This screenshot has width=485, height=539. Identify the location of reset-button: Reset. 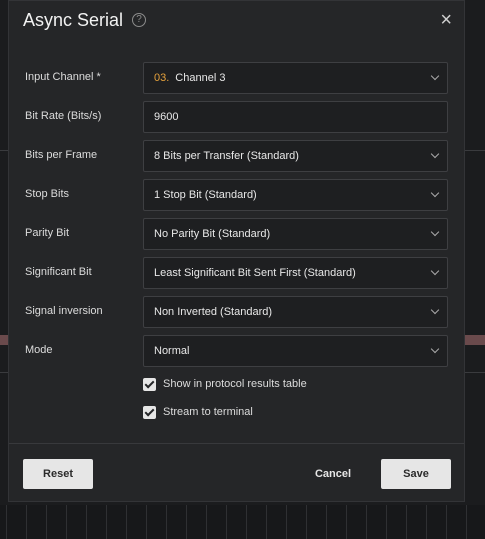
(58, 474).